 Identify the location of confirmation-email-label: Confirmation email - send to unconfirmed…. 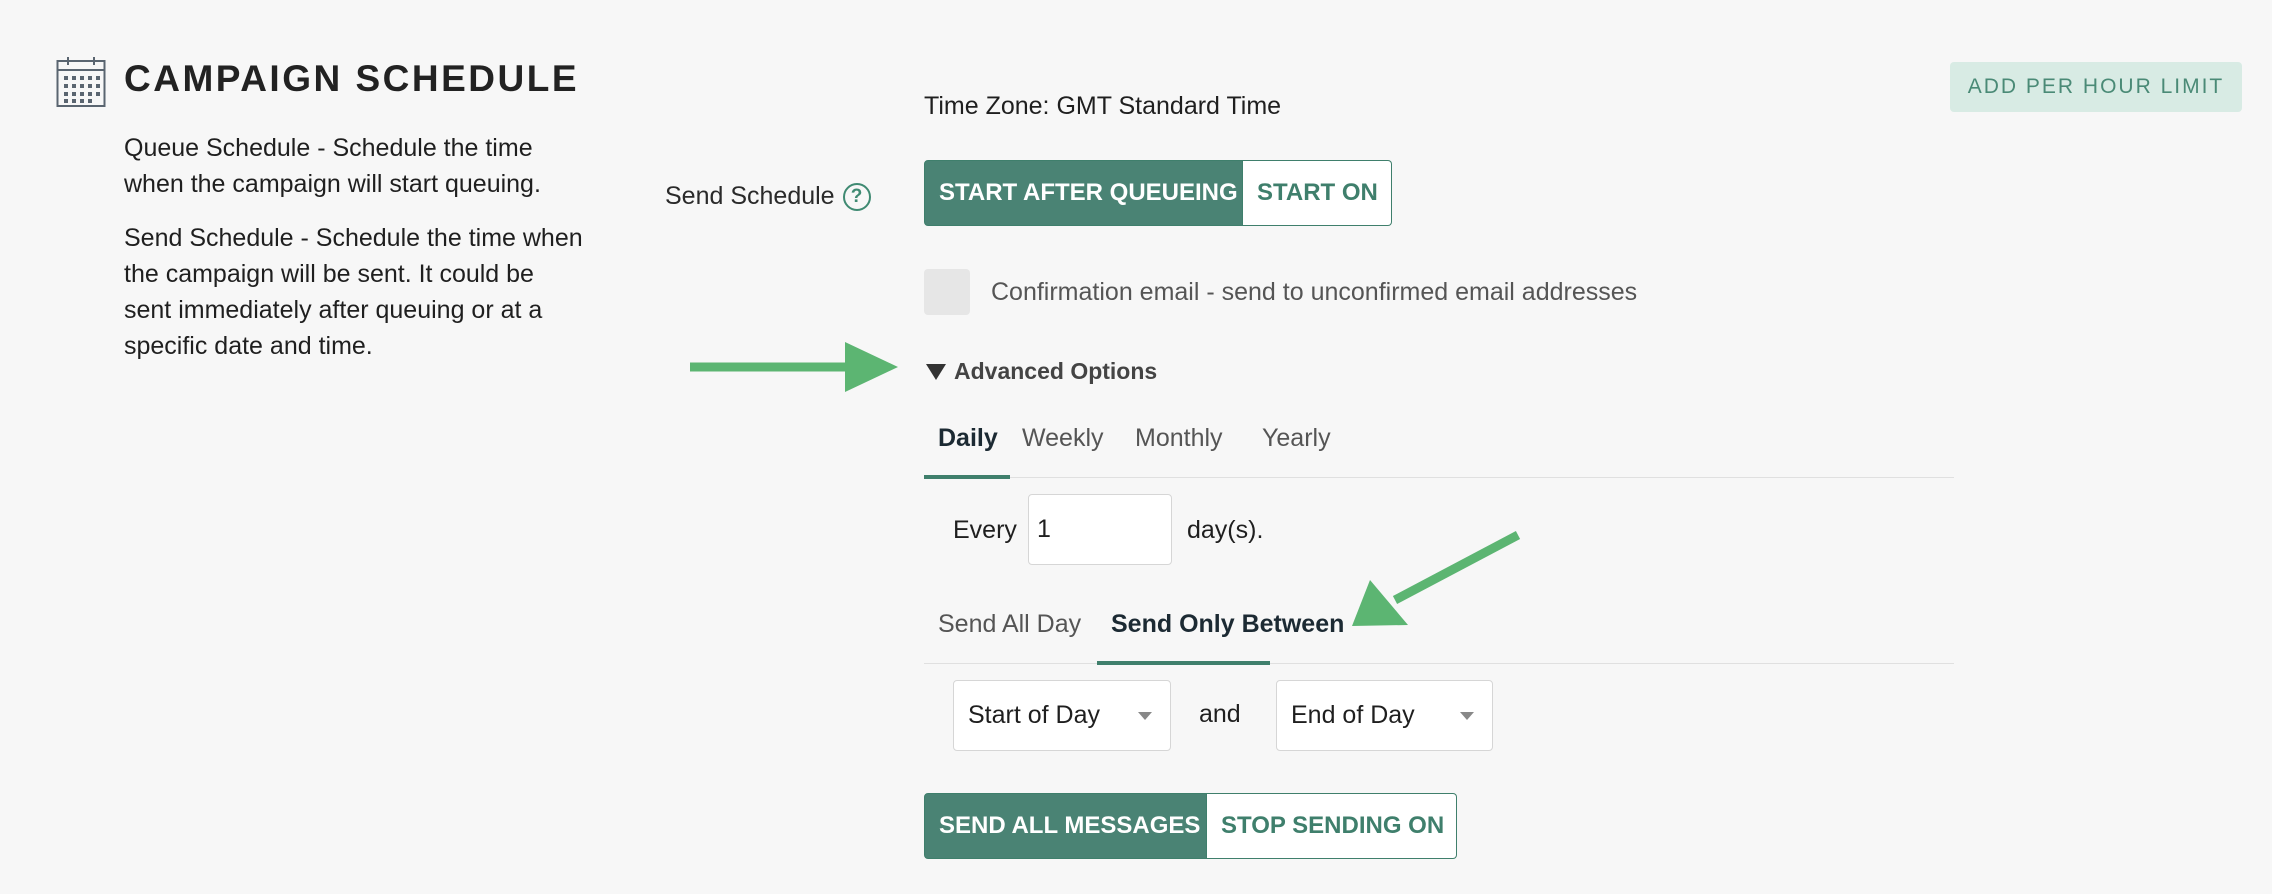
(1314, 292).